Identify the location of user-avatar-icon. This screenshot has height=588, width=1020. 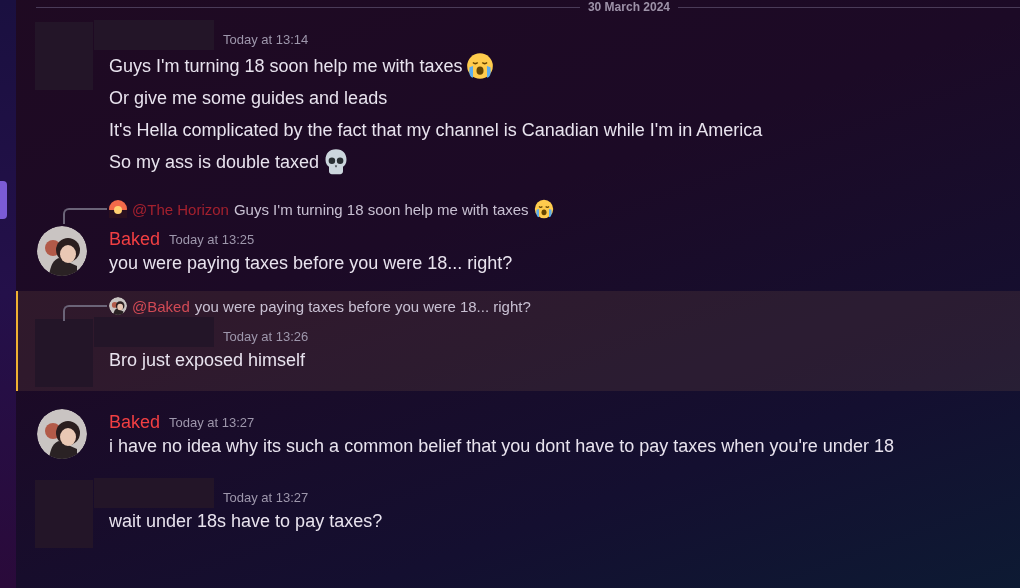
(118, 306).